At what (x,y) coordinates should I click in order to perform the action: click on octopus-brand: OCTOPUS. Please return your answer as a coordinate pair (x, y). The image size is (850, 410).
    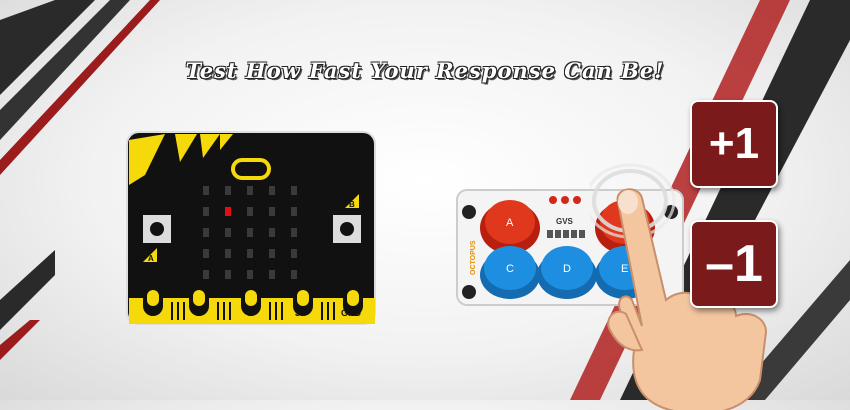
    Looking at the image, I should click on (473, 257).